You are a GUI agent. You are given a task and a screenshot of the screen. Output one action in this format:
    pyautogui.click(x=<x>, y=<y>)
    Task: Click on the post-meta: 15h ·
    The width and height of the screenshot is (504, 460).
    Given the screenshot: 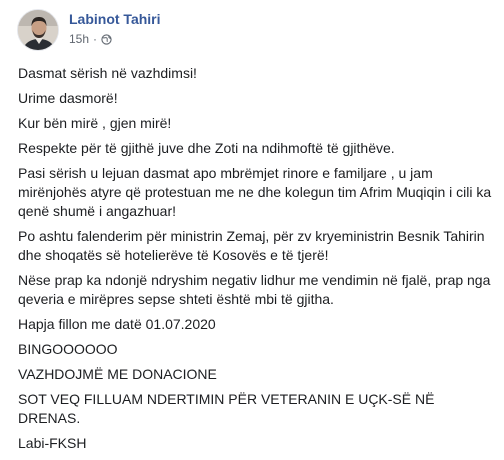 What is the action you would take?
    pyautogui.click(x=90, y=39)
    